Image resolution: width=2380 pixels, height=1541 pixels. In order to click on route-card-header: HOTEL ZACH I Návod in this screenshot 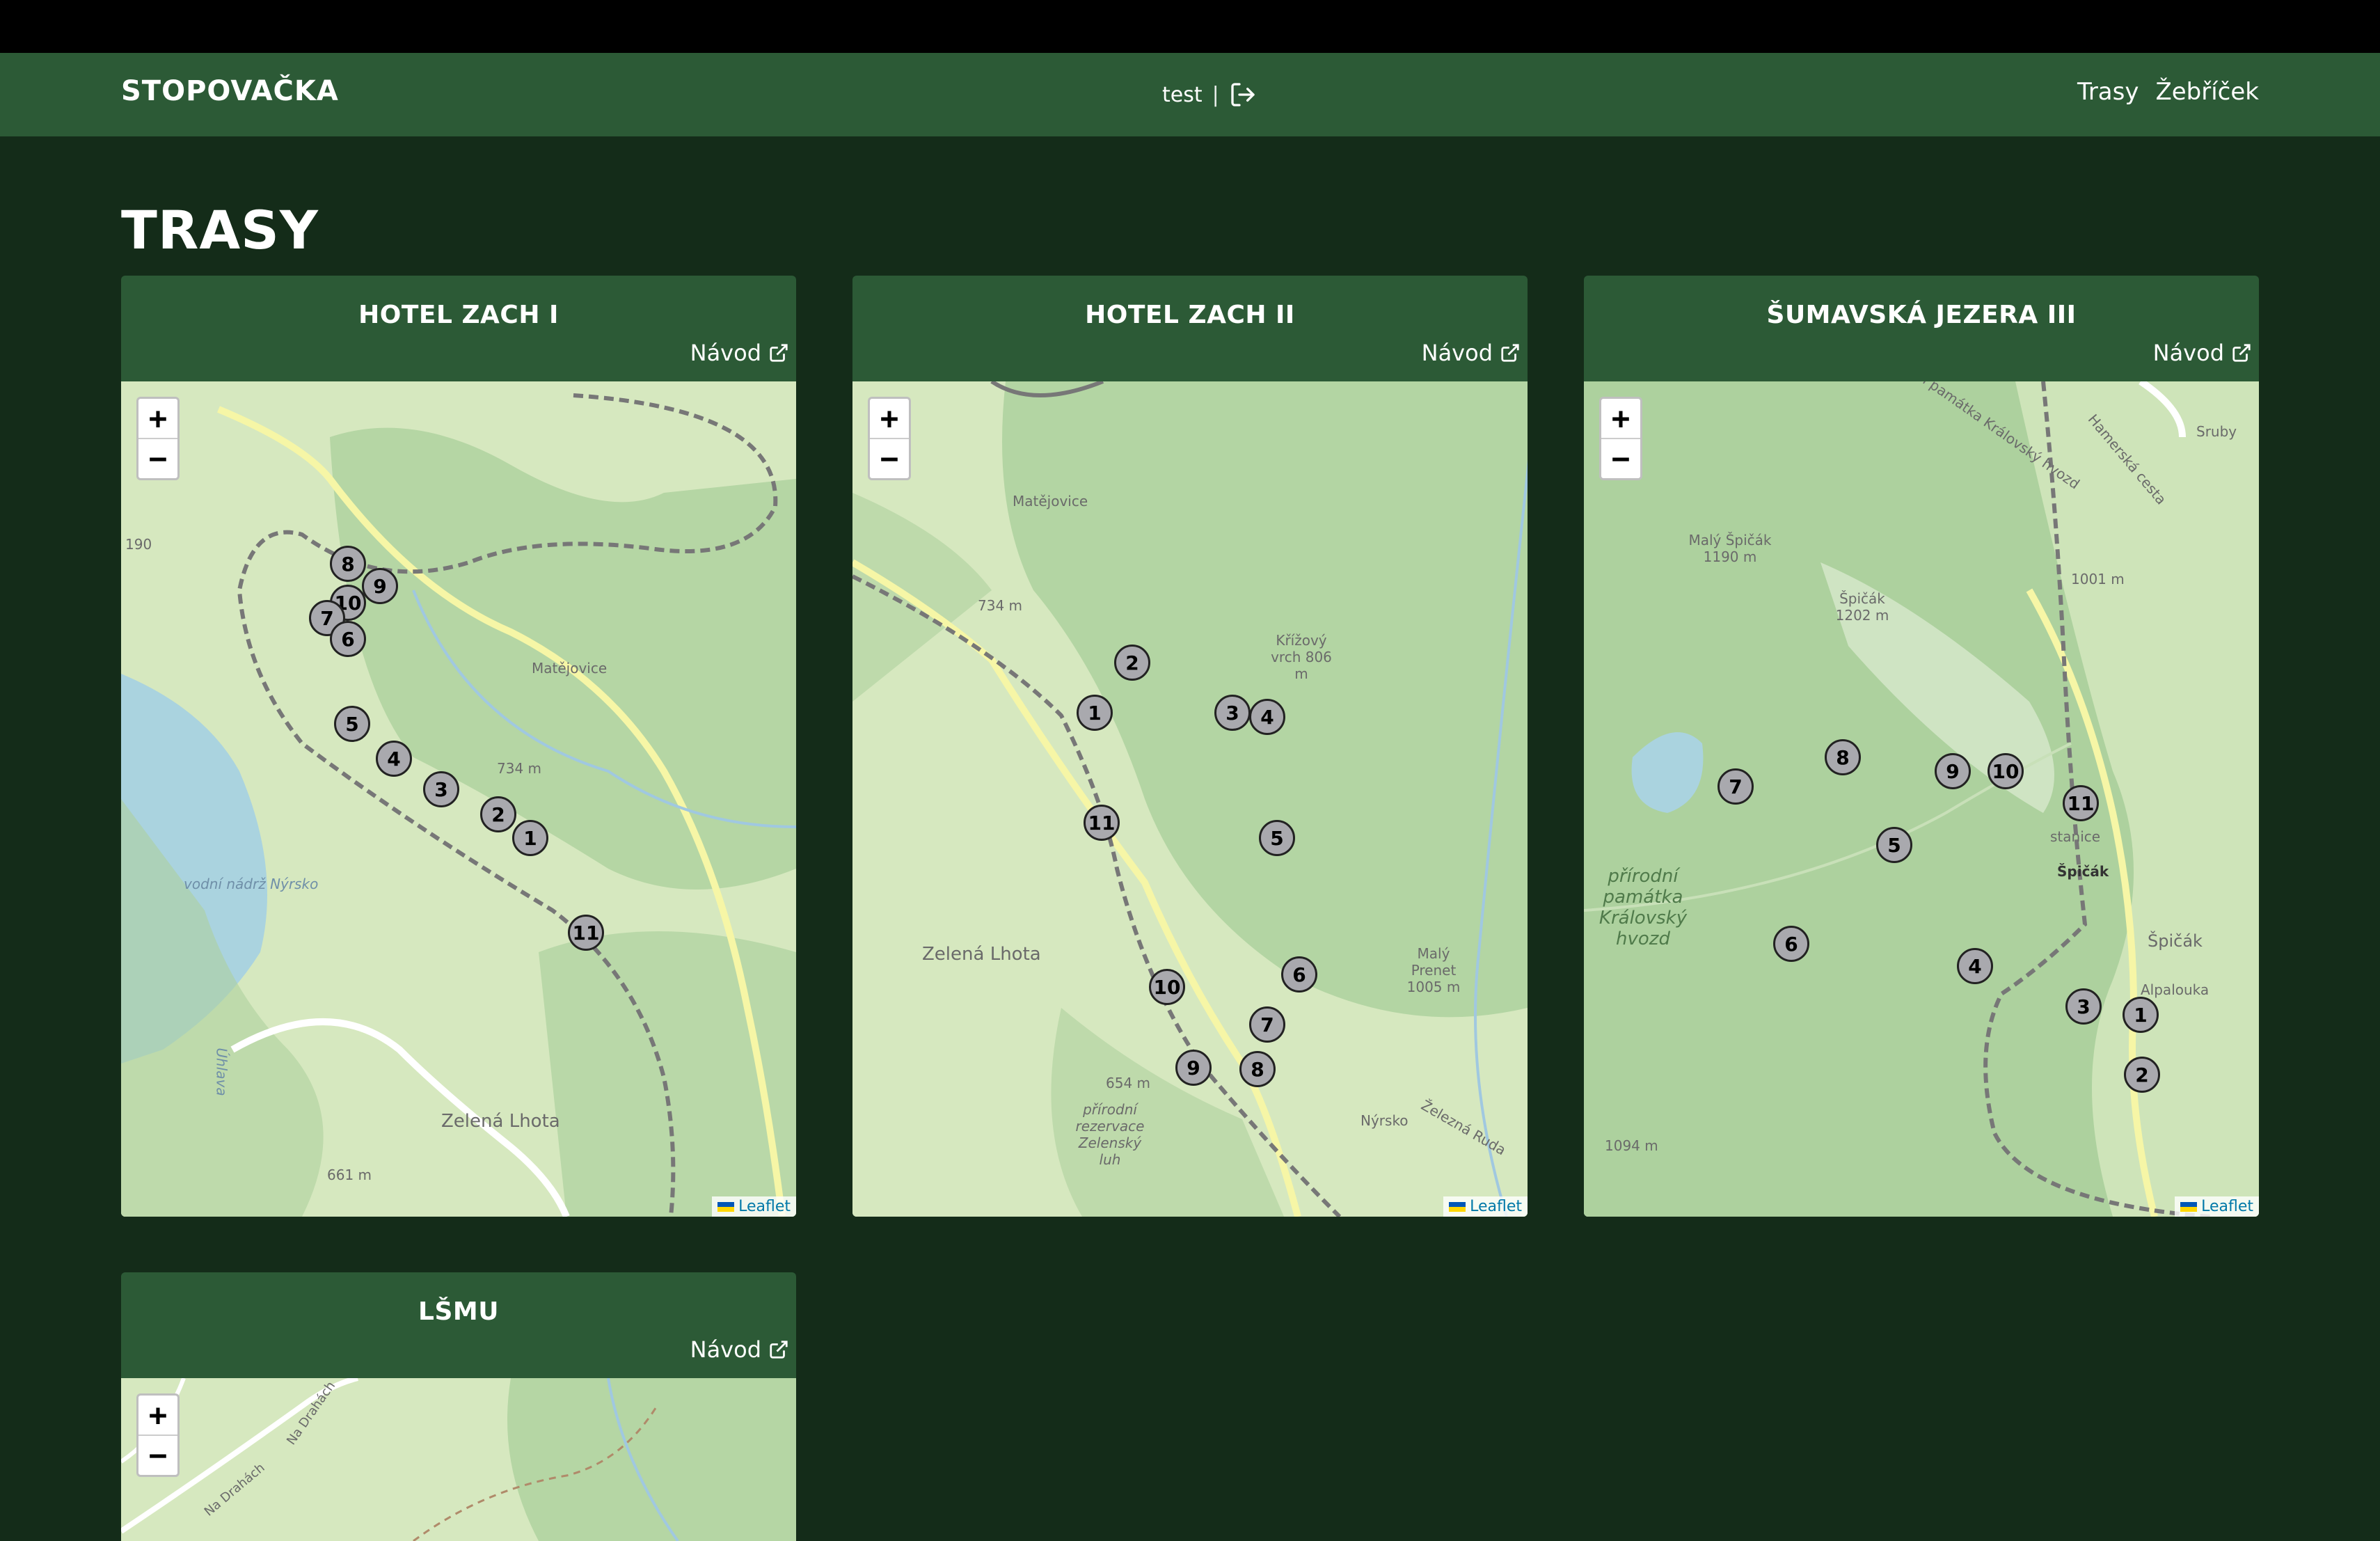, I will do `click(458, 328)`.